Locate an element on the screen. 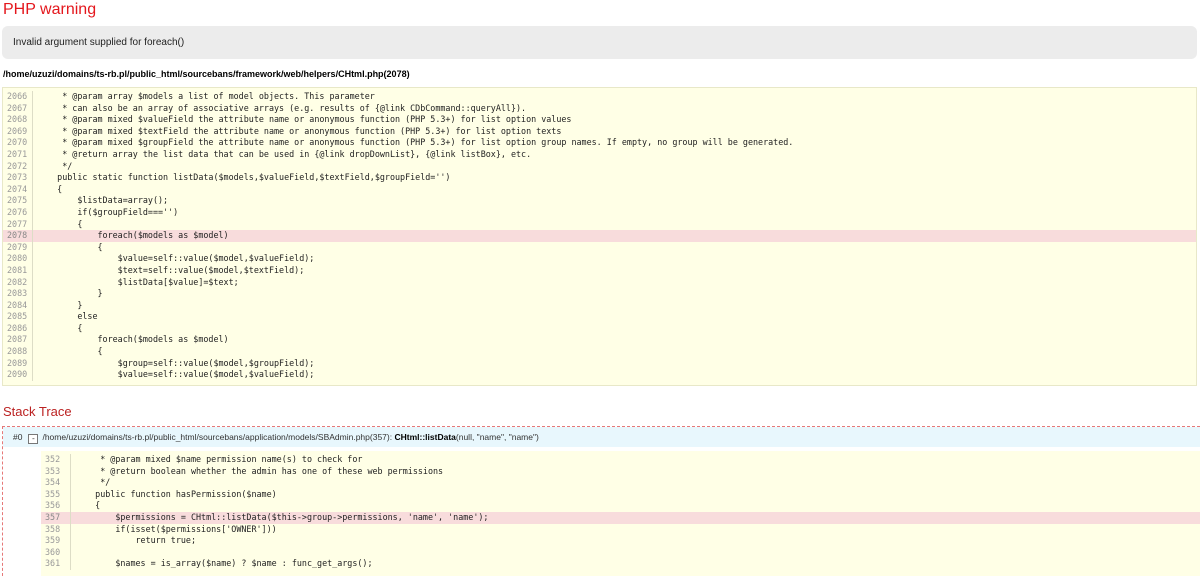 This screenshot has height=576, width=1200. line-number: 361 is located at coordinates (56, 564).